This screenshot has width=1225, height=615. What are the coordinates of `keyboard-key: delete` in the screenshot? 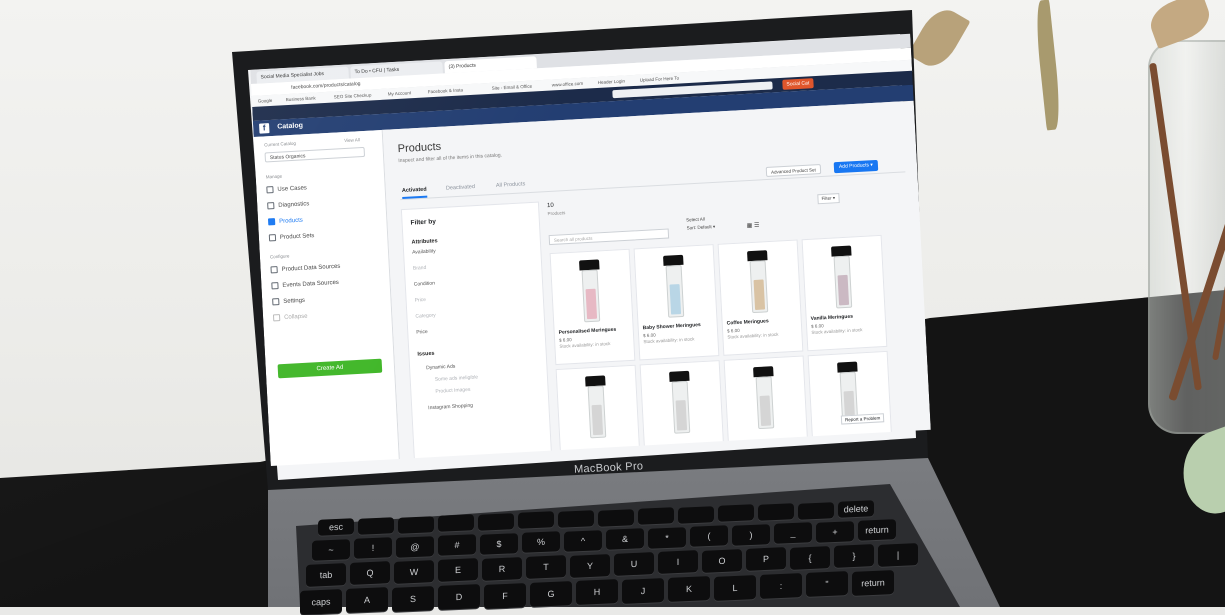 It's located at (856, 509).